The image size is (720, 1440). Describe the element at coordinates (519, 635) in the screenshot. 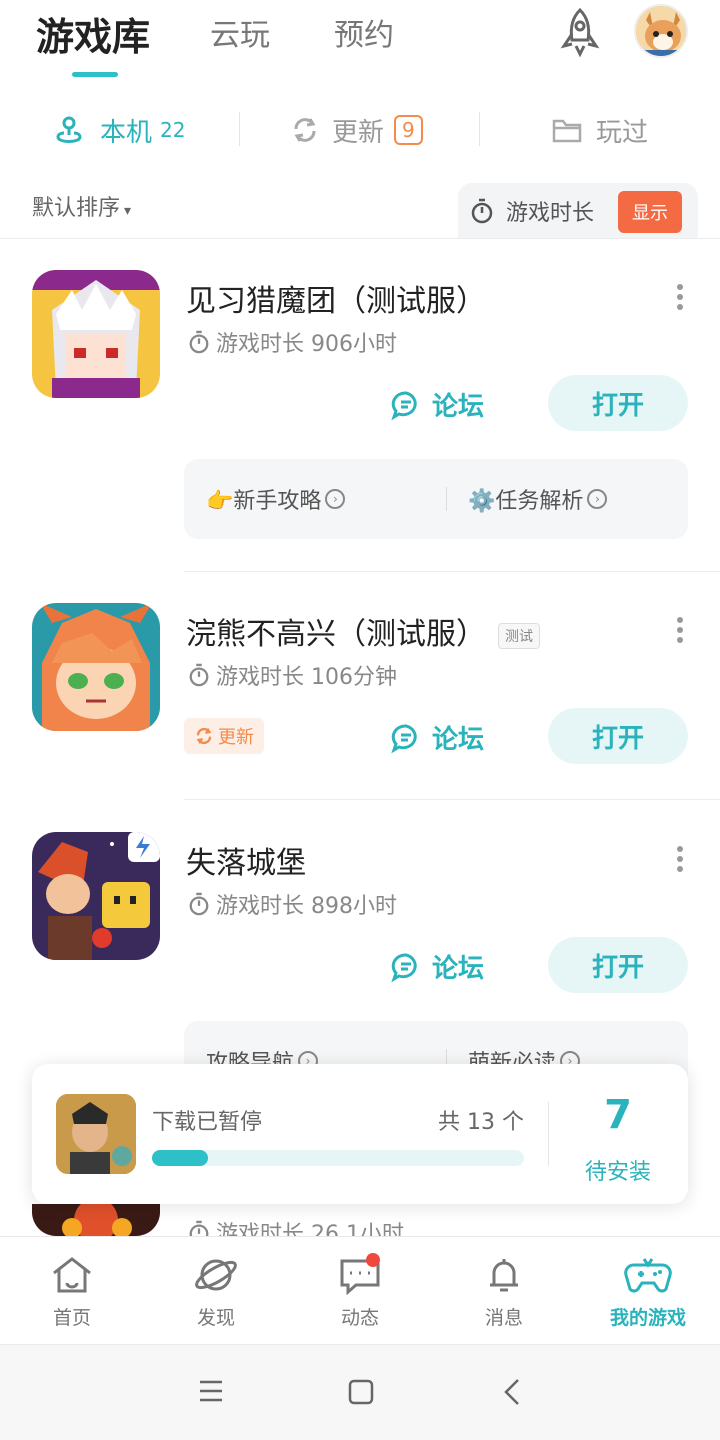

I see `test-tag: 测试` at that location.